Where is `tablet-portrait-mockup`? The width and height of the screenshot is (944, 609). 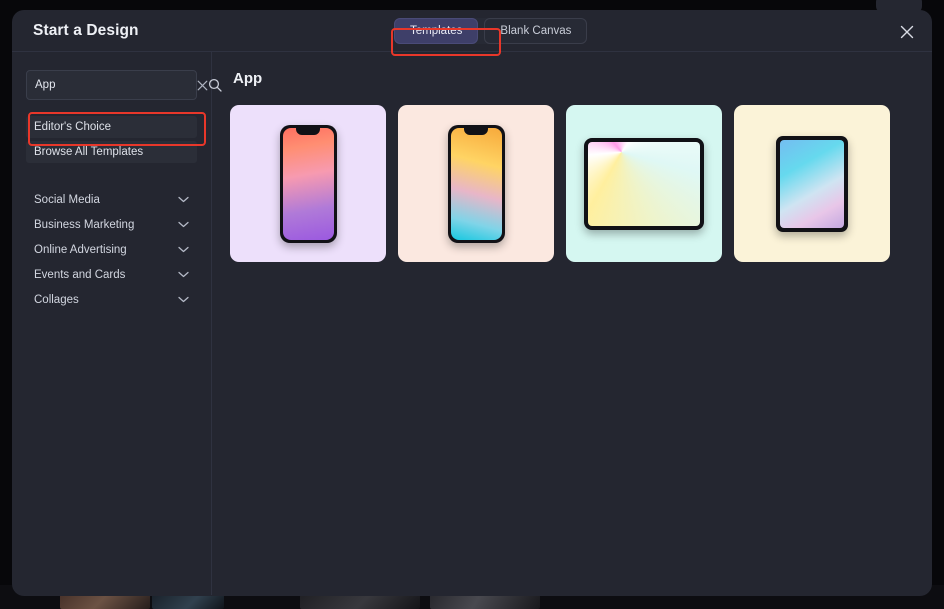 tablet-portrait-mockup is located at coordinates (812, 183).